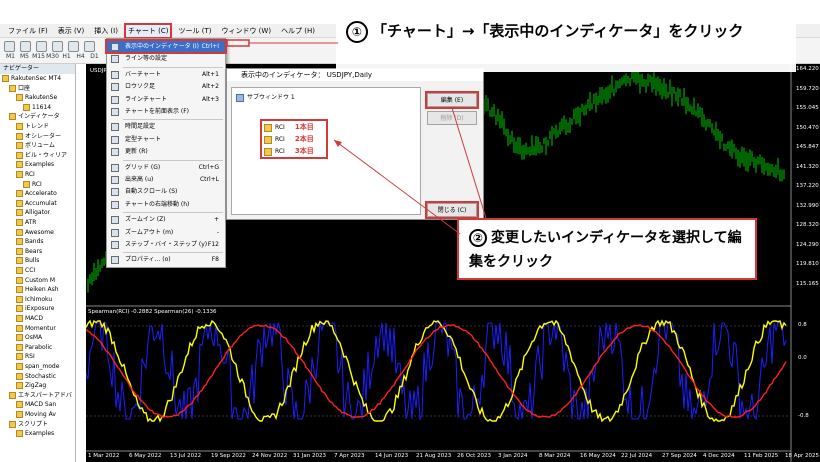  I want to click on callout-arrows, so click(410, 171).